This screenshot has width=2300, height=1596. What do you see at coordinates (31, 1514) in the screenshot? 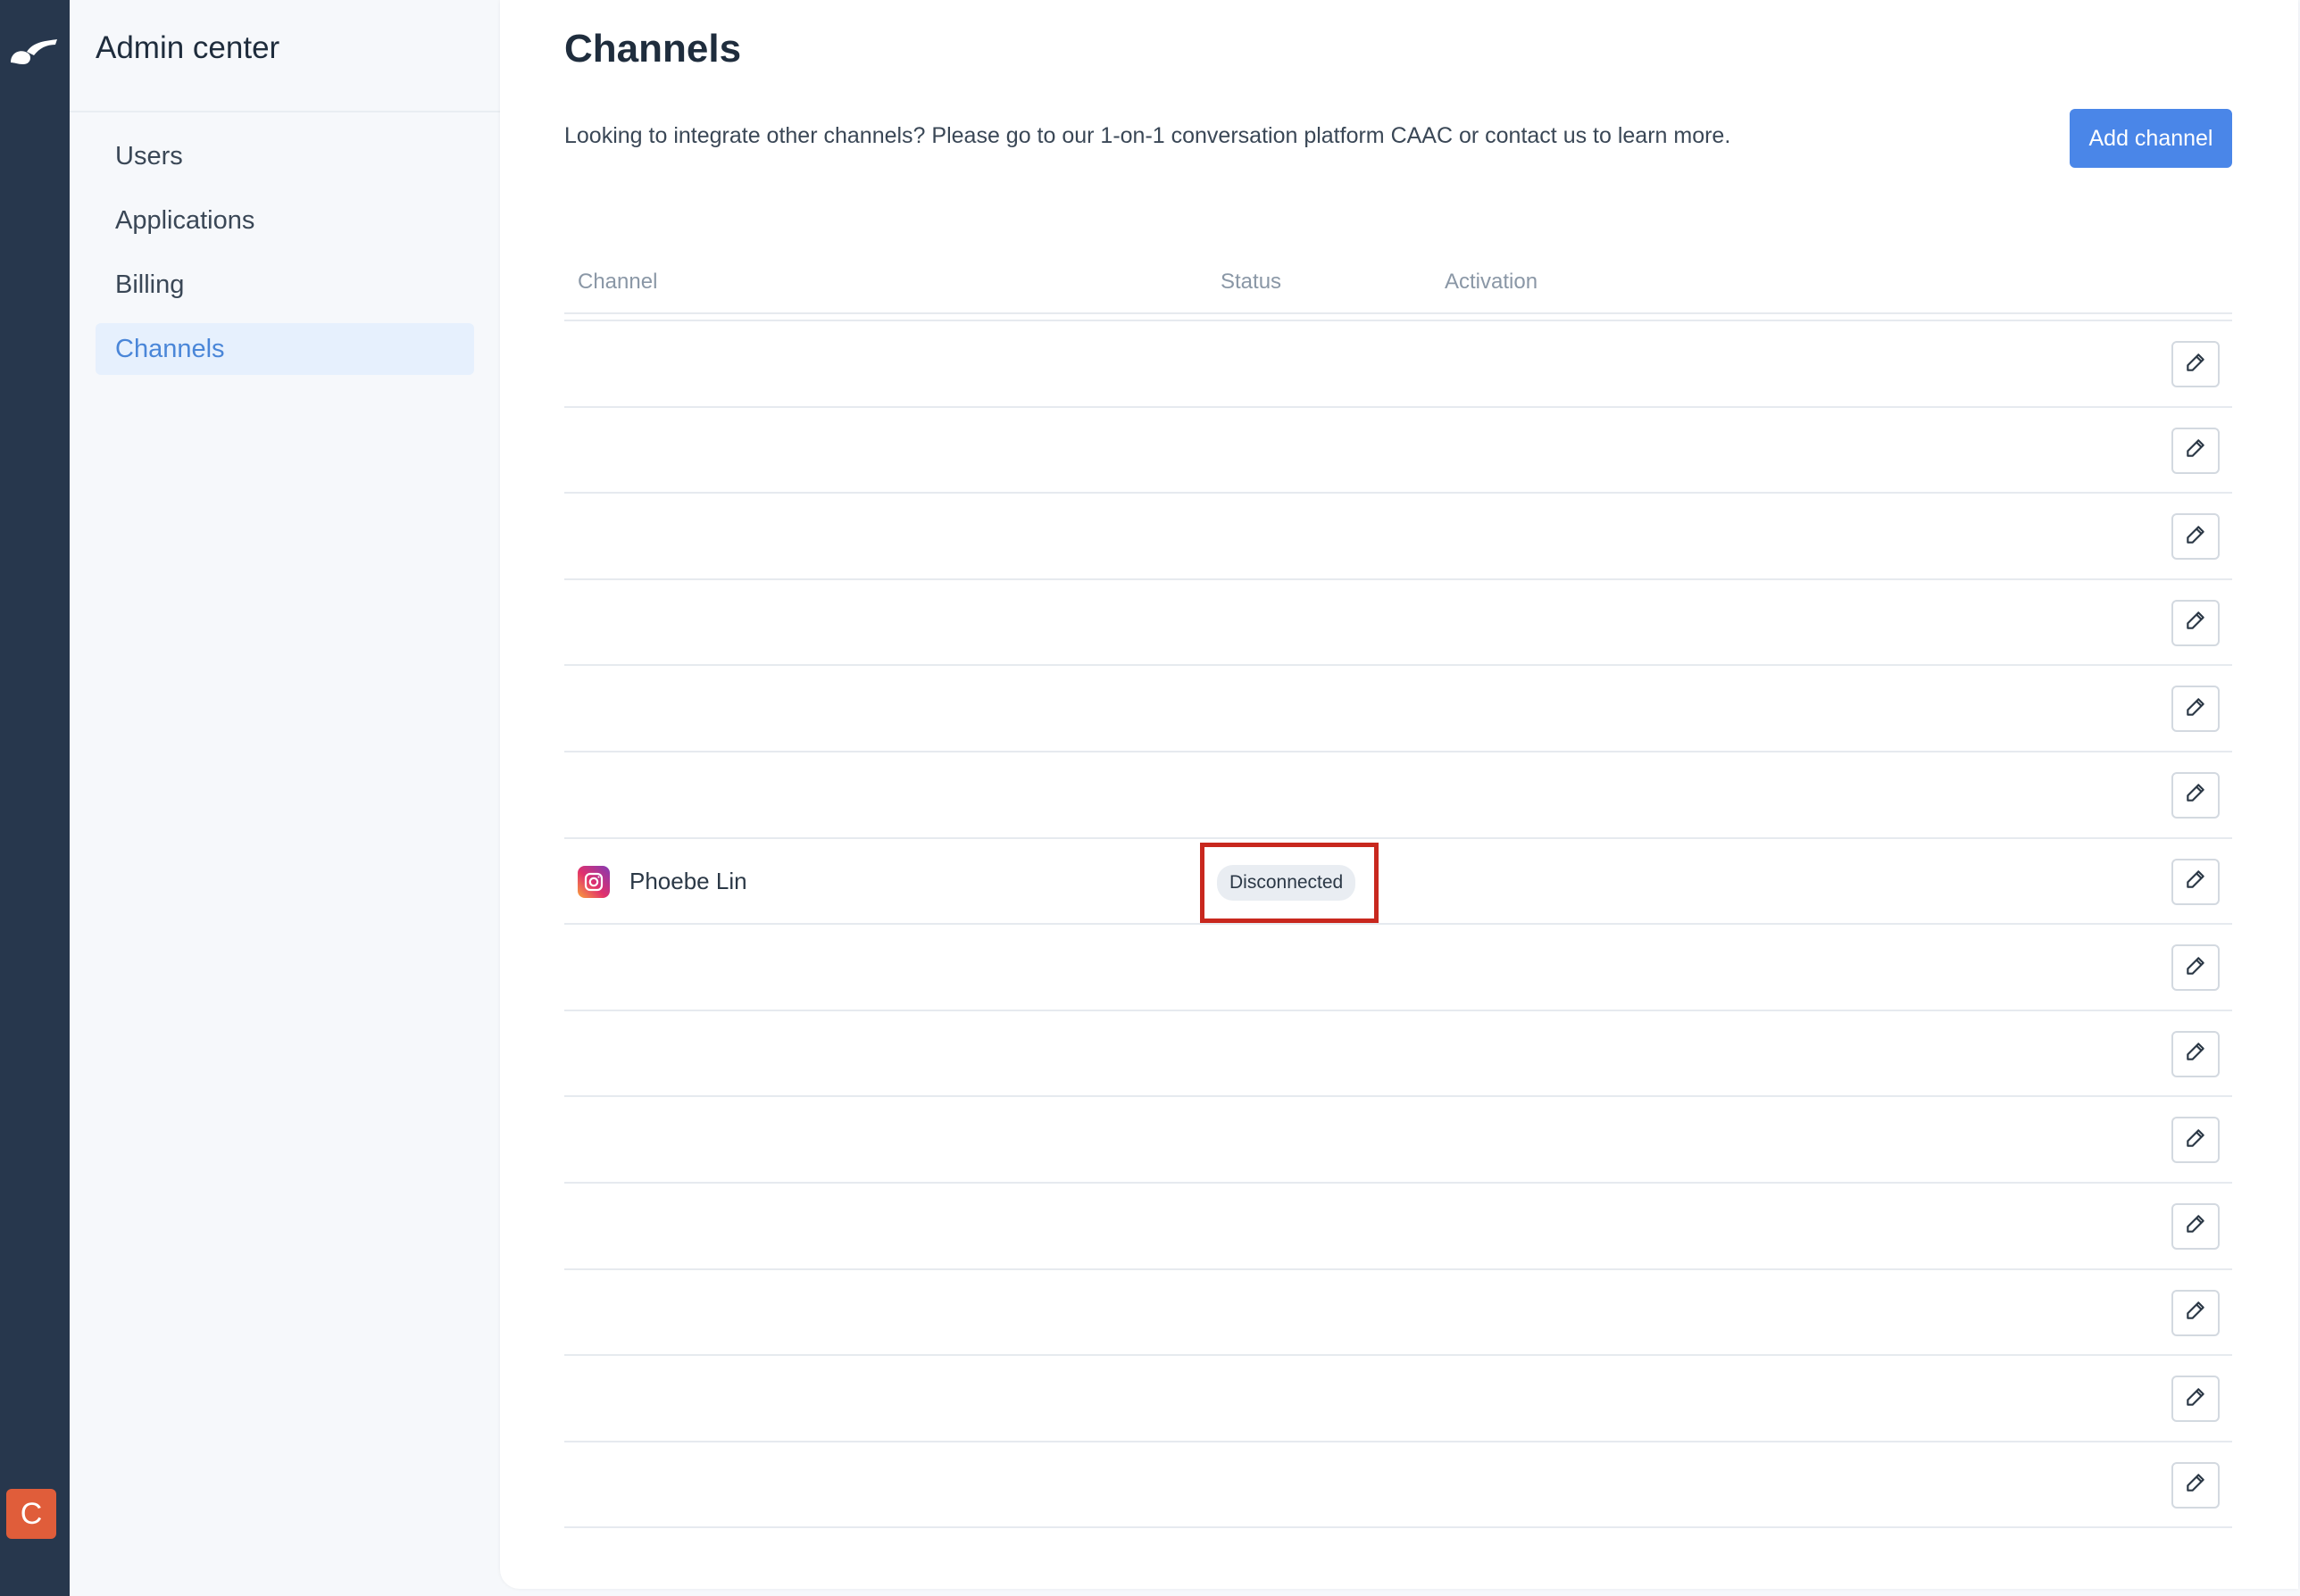
I see `user-avatar: C` at bounding box center [31, 1514].